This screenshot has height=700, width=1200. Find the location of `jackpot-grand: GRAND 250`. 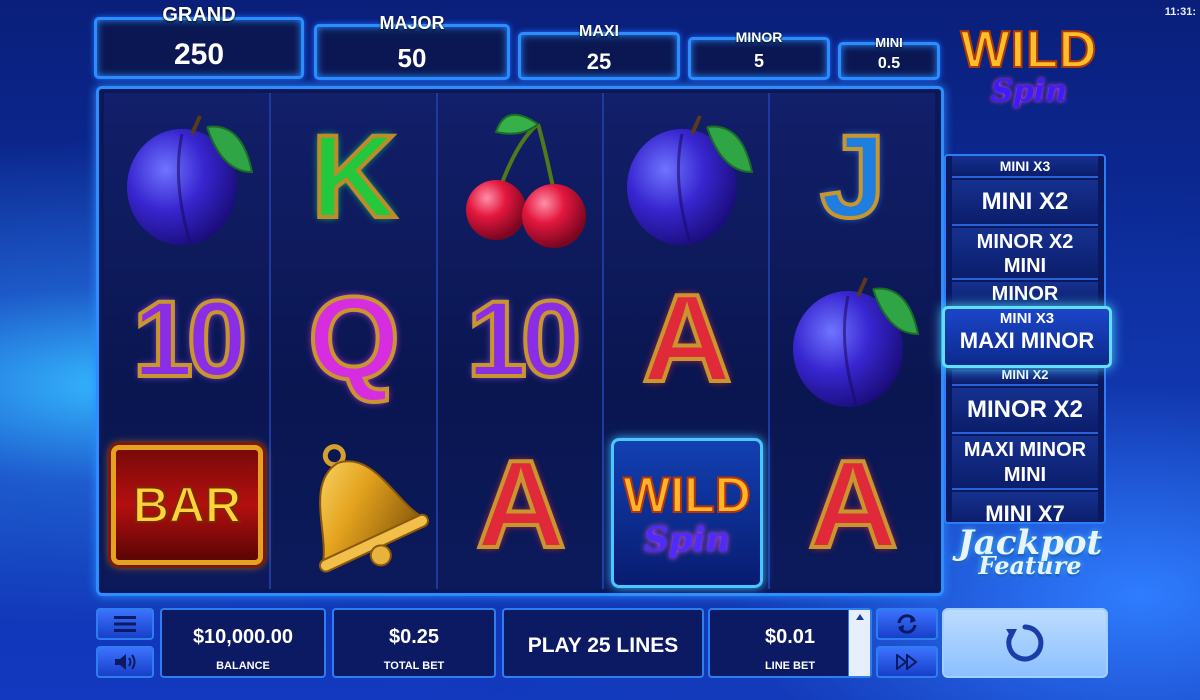

jackpot-grand: GRAND 250 is located at coordinates (199, 41).